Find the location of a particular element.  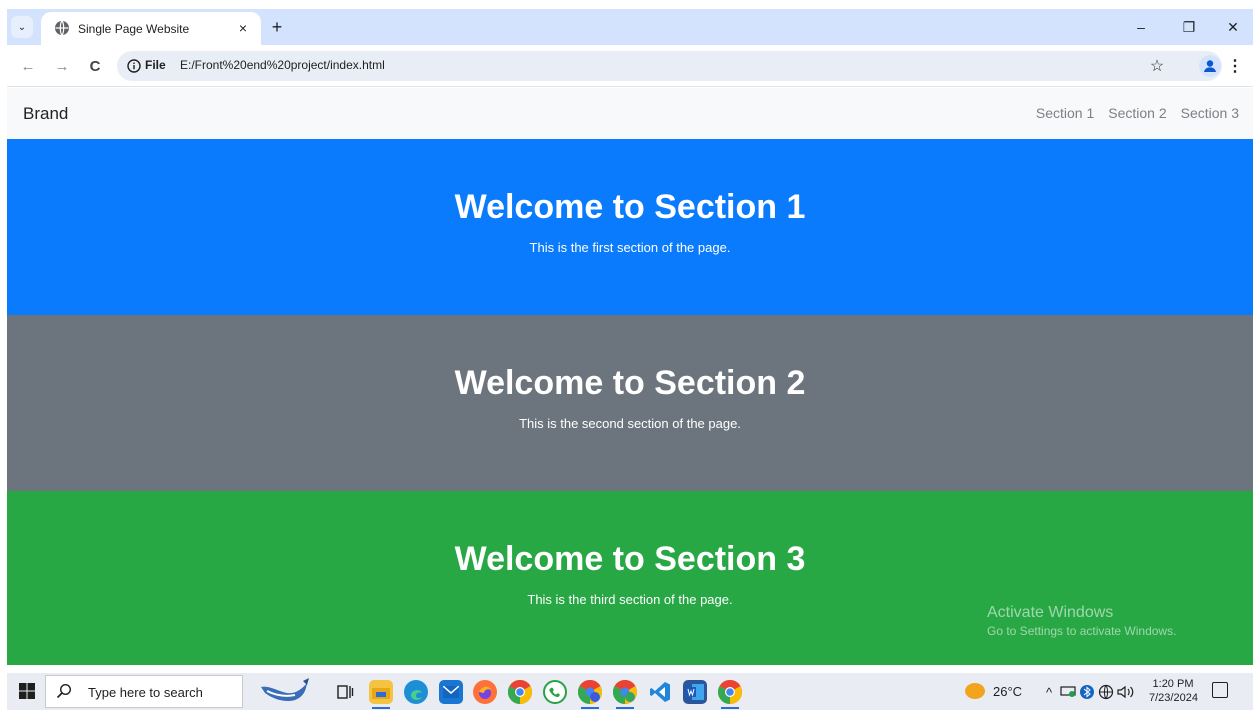

search-icon is located at coordinates (64, 691).